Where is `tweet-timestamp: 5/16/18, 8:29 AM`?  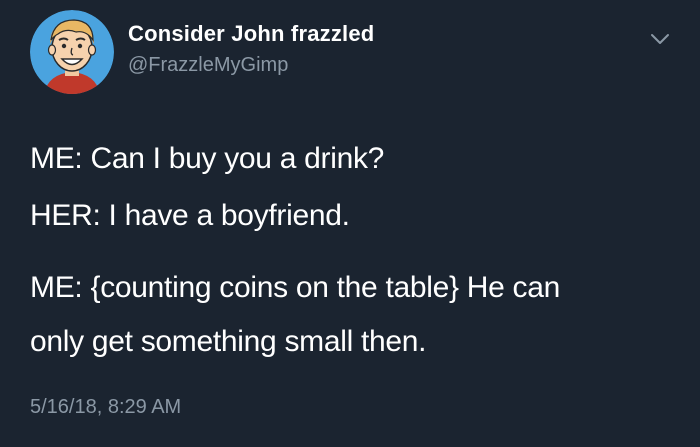
tweet-timestamp: 5/16/18, 8:29 AM is located at coordinates (105, 407).